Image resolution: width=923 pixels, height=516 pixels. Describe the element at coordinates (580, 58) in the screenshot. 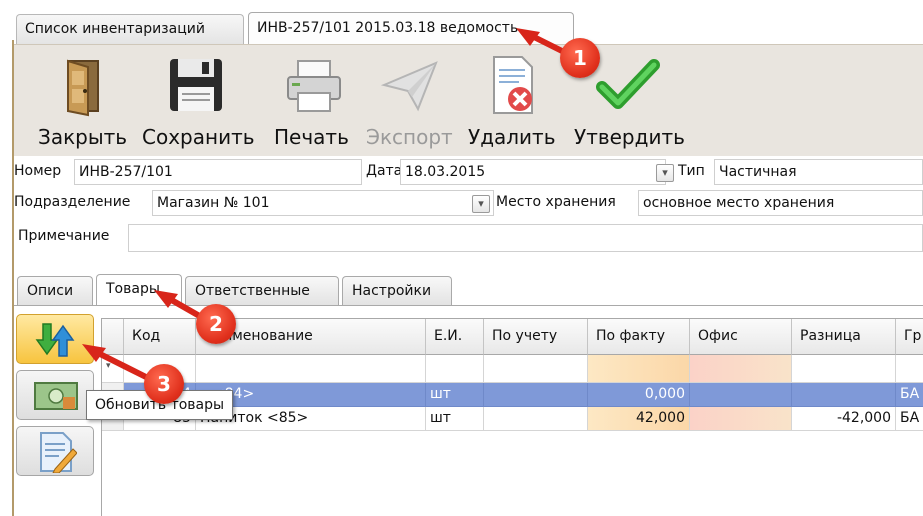

I see `callout-badge-1: 1` at that location.